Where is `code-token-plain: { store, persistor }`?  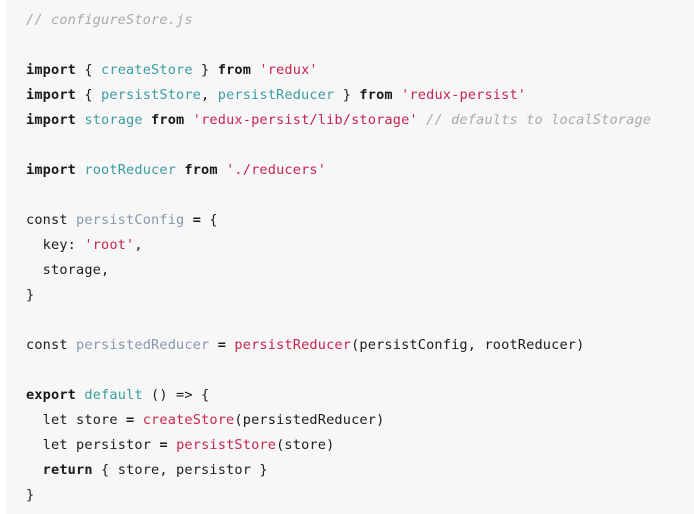
code-token-plain: { store, persistor } is located at coordinates (180, 470).